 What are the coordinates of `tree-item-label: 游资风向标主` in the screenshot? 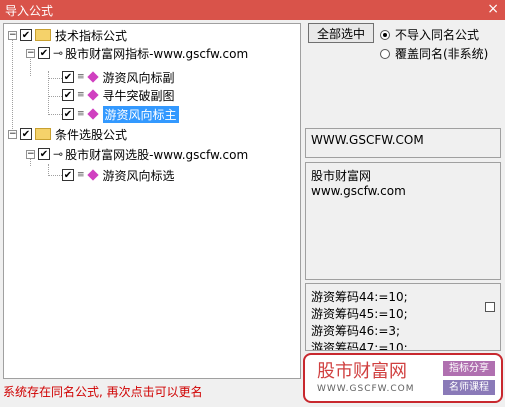 It's located at (140, 114).